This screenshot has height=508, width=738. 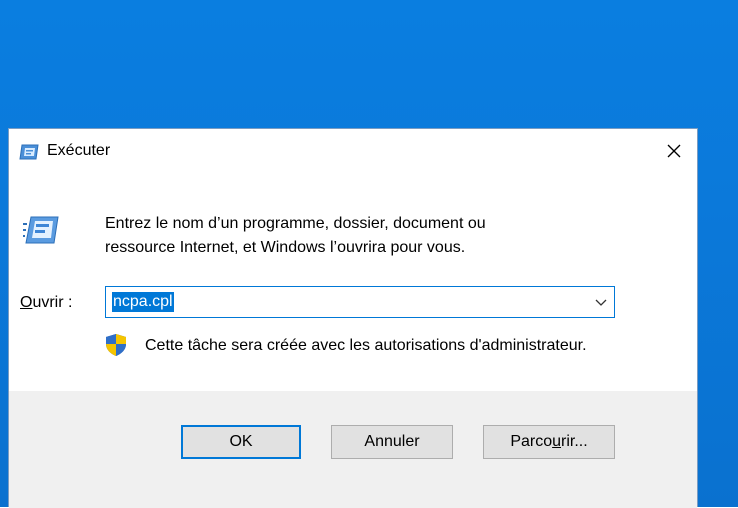 I want to click on title-bar: Exécuter, so click(x=353, y=152).